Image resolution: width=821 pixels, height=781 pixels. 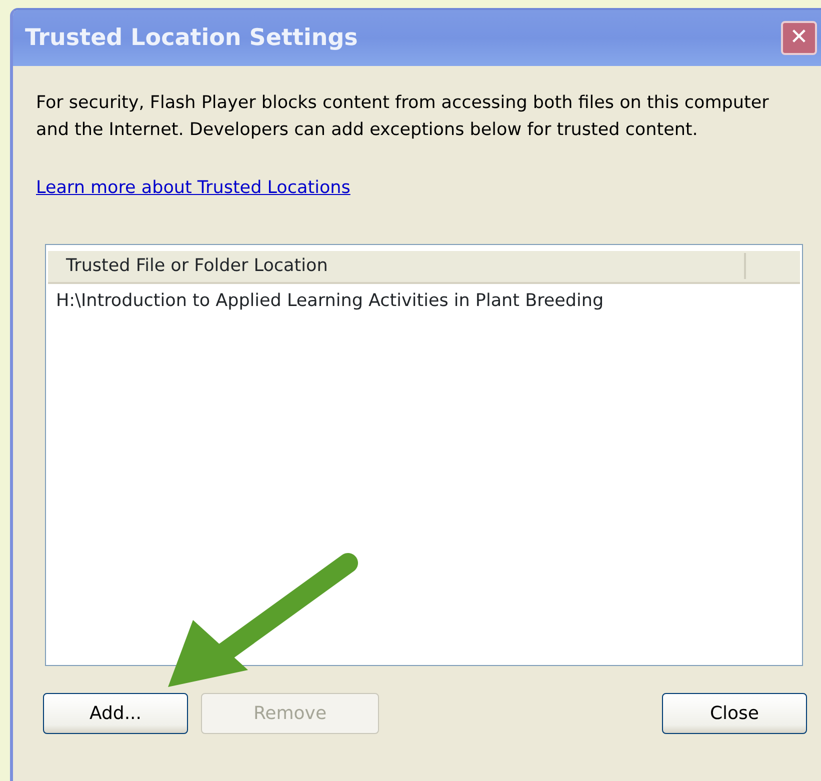 What do you see at coordinates (191, 38) in the screenshot?
I see `window-title: Trusted Location Settings` at bounding box center [191, 38].